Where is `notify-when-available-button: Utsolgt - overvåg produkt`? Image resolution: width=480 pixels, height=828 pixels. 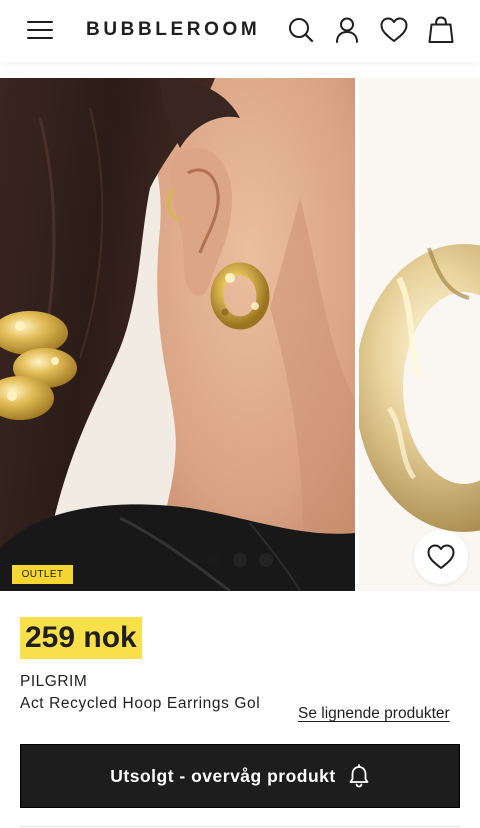 notify-when-available-button: Utsolgt - overvåg produkt is located at coordinates (240, 776).